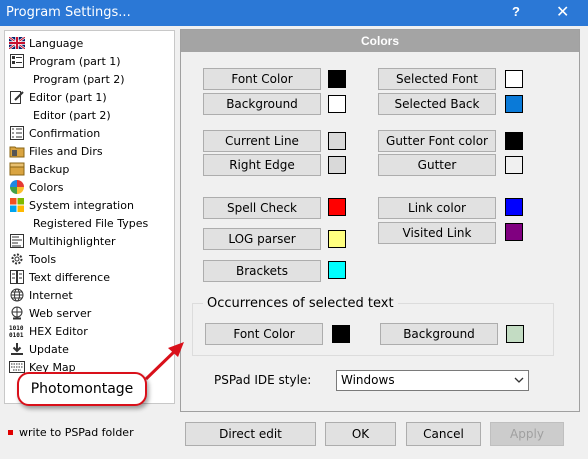  Describe the element at coordinates (437, 79) in the screenshot. I see `selected-font-button: Selected Font` at that location.